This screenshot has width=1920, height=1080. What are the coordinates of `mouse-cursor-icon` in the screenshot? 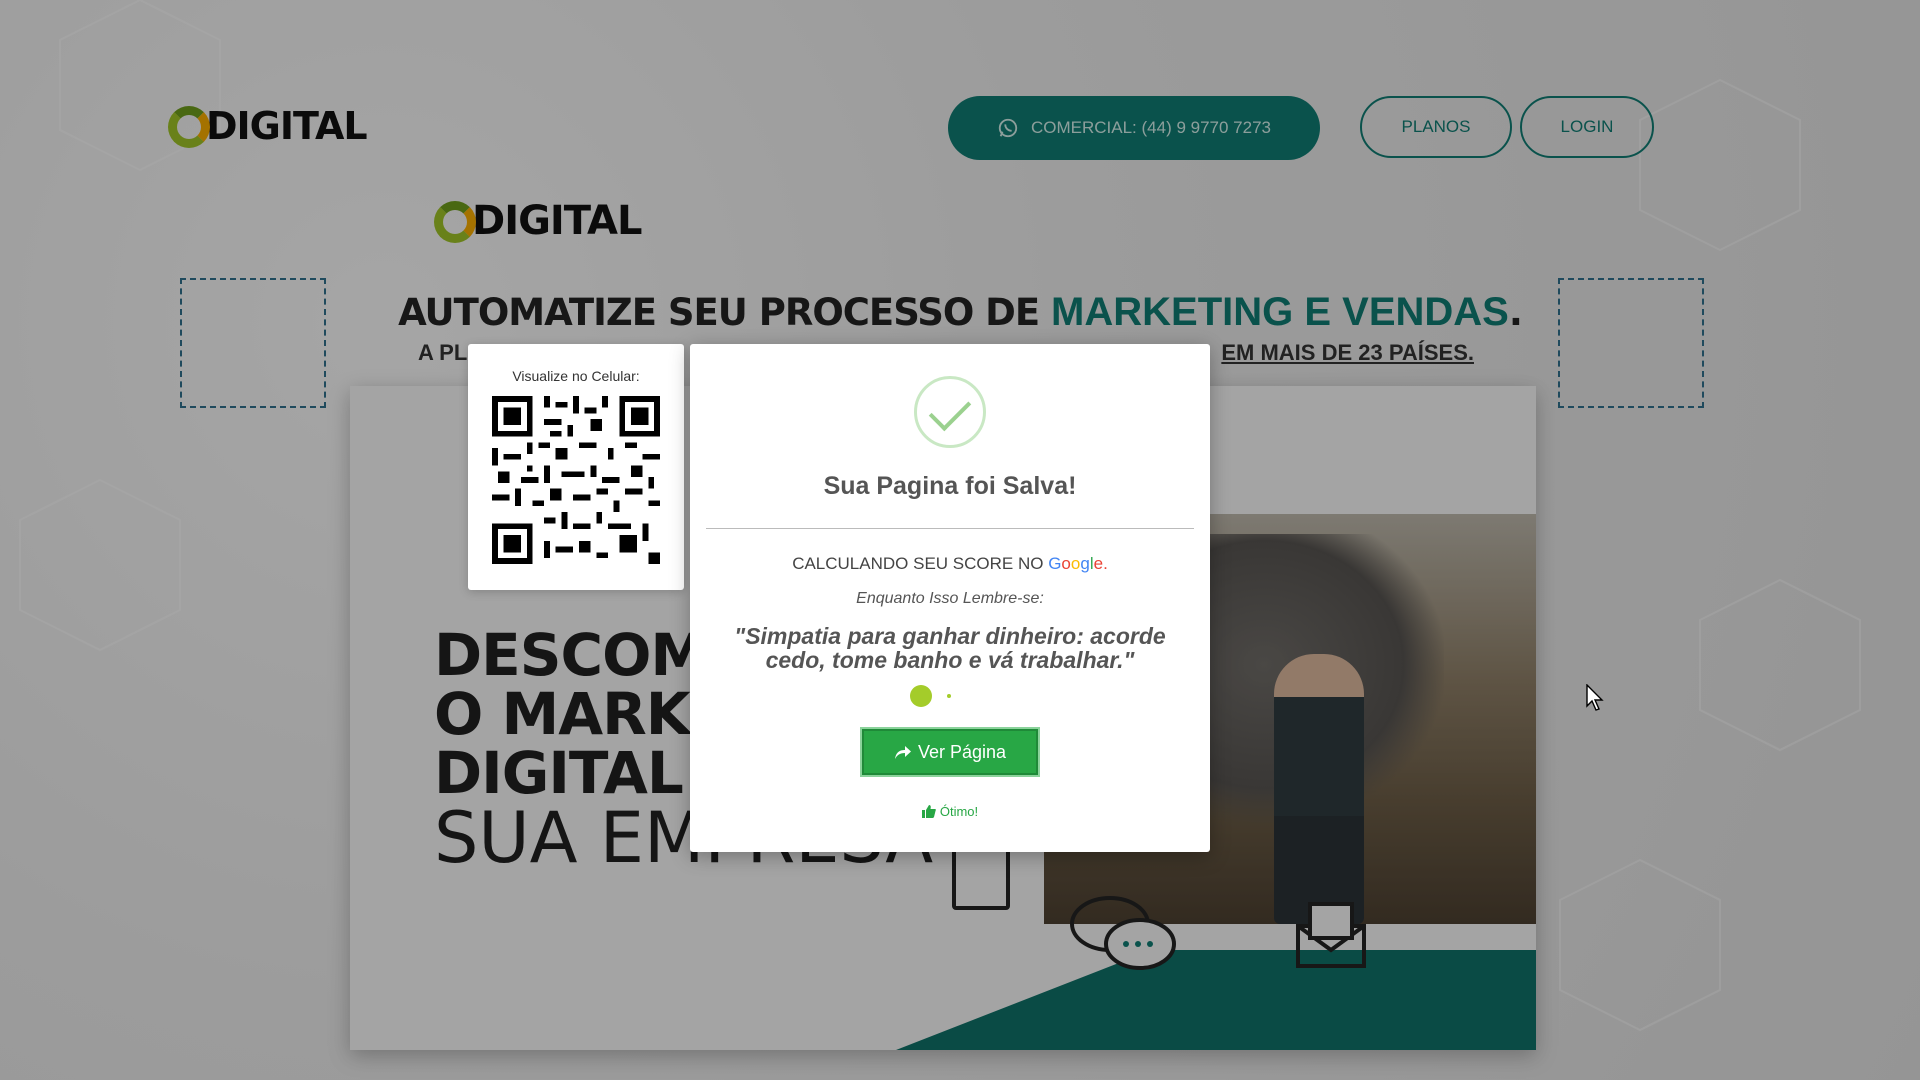 It's located at (1595, 697).